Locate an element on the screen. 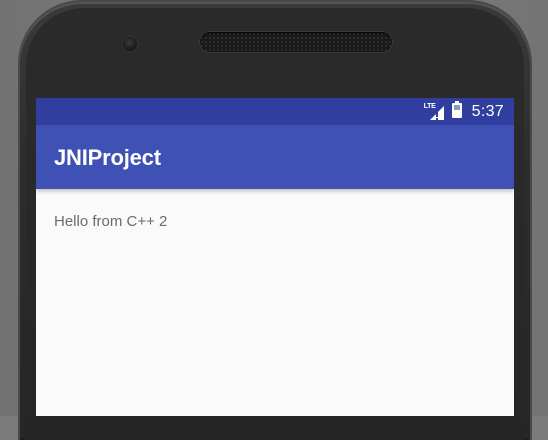 Image resolution: width=548 pixels, height=440 pixels. hello-text: Hello from C++ 2 is located at coordinates (111, 221).